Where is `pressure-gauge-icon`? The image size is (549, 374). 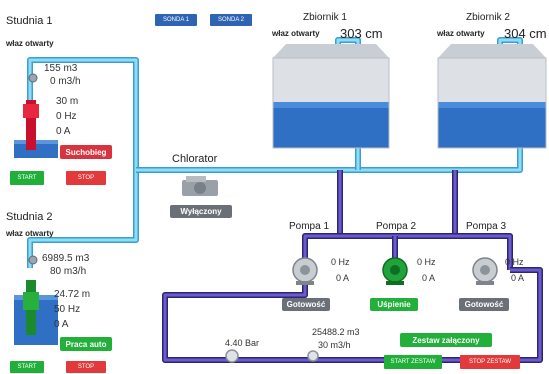
pressure-gauge-icon is located at coordinates (232, 356).